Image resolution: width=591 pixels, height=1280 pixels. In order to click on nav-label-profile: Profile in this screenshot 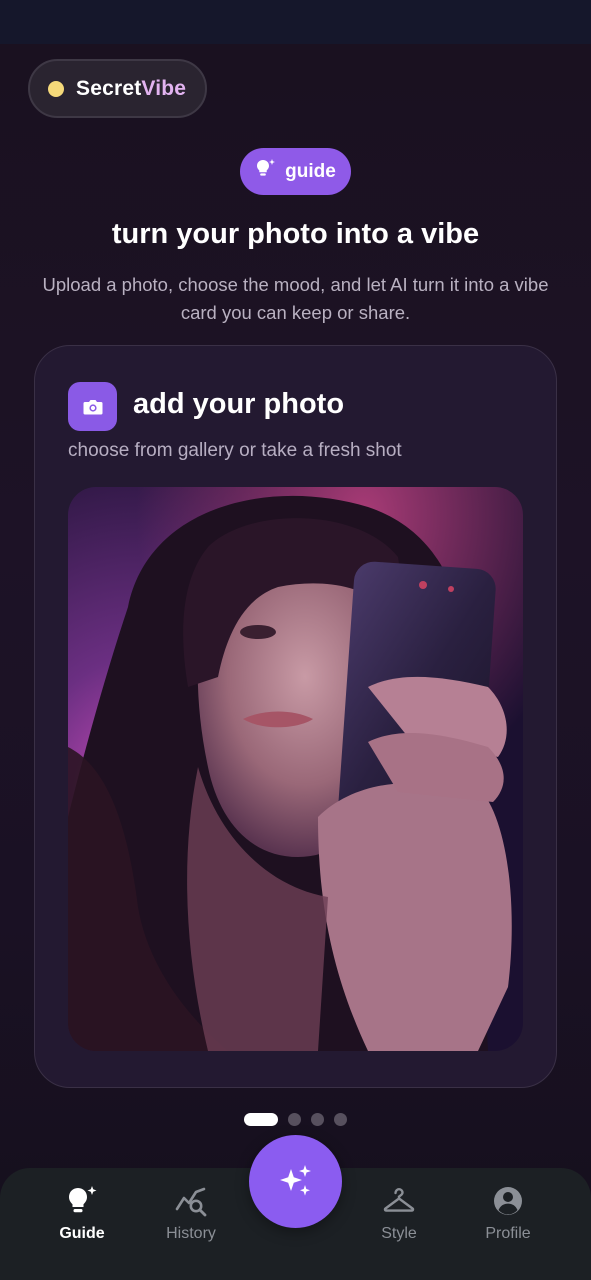, I will do `click(508, 1233)`.